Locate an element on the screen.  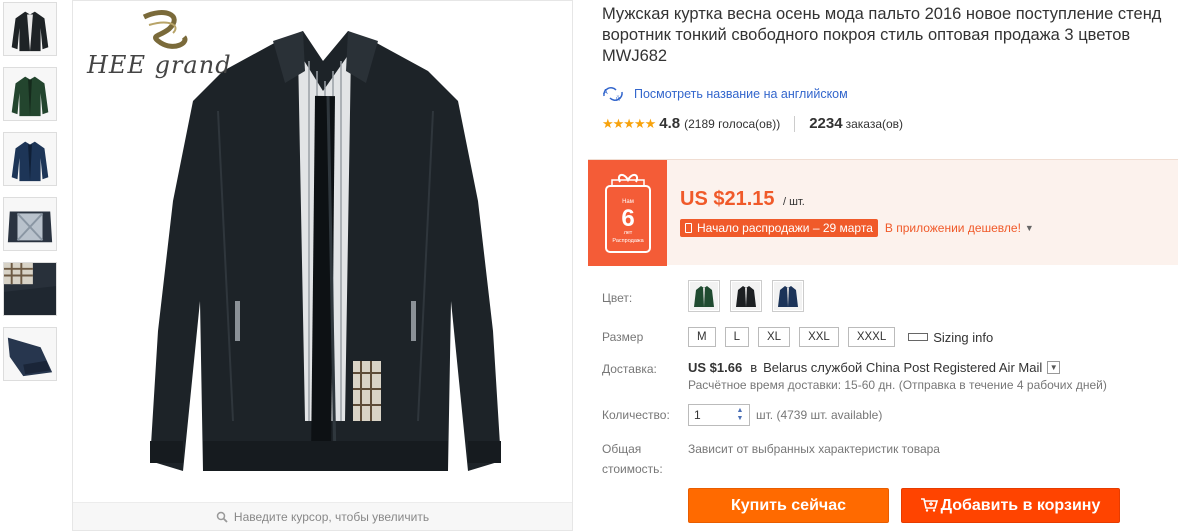
caret-down-icon: ▼ is located at coordinates (1029, 228).